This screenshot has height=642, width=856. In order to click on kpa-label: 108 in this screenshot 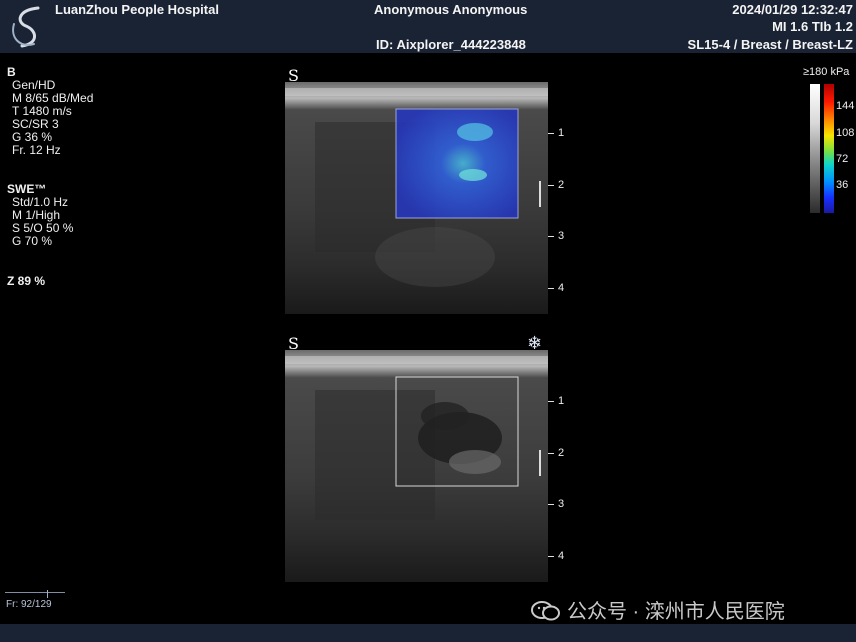, I will do `click(845, 133)`.